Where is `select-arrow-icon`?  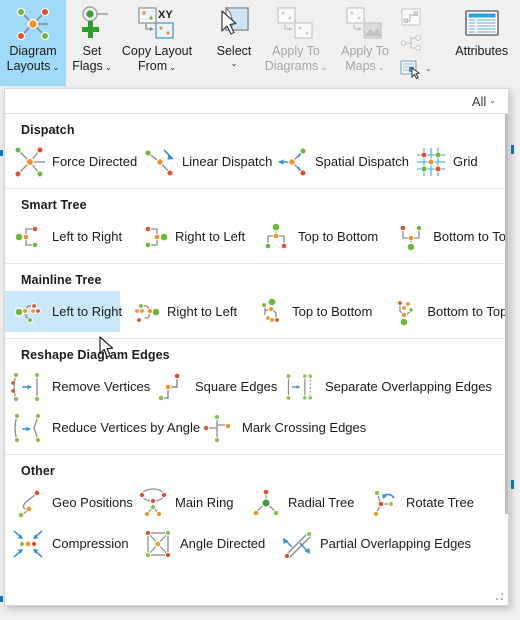
select-arrow-icon is located at coordinates (234, 24).